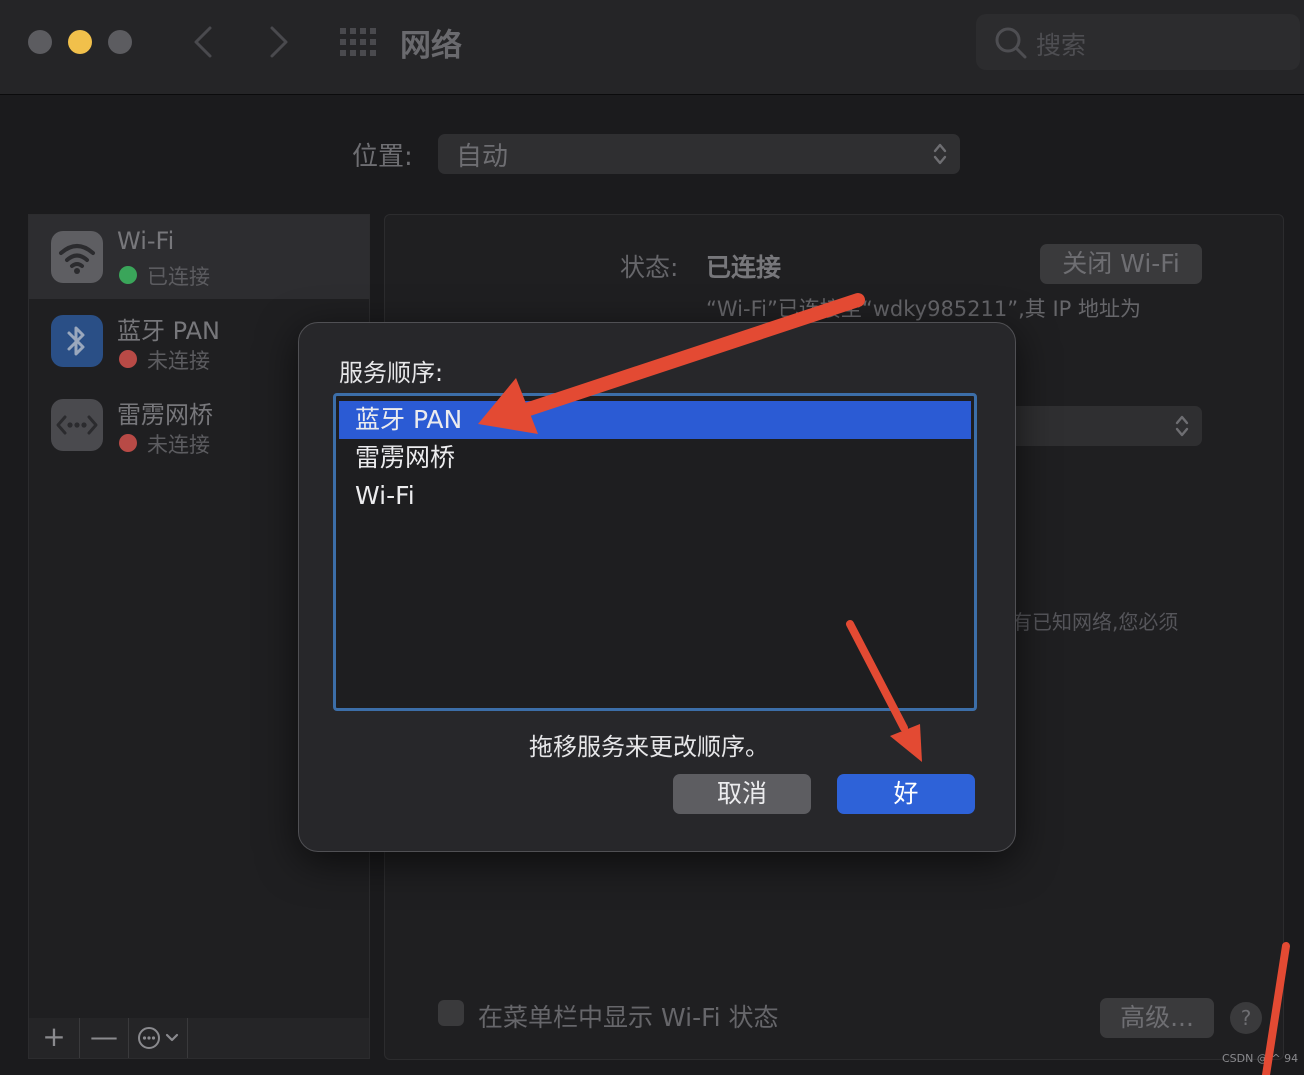 The width and height of the screenshot is (1304, 1075). I want to click on ellipsis-circle-icon, so click(158, 1038).